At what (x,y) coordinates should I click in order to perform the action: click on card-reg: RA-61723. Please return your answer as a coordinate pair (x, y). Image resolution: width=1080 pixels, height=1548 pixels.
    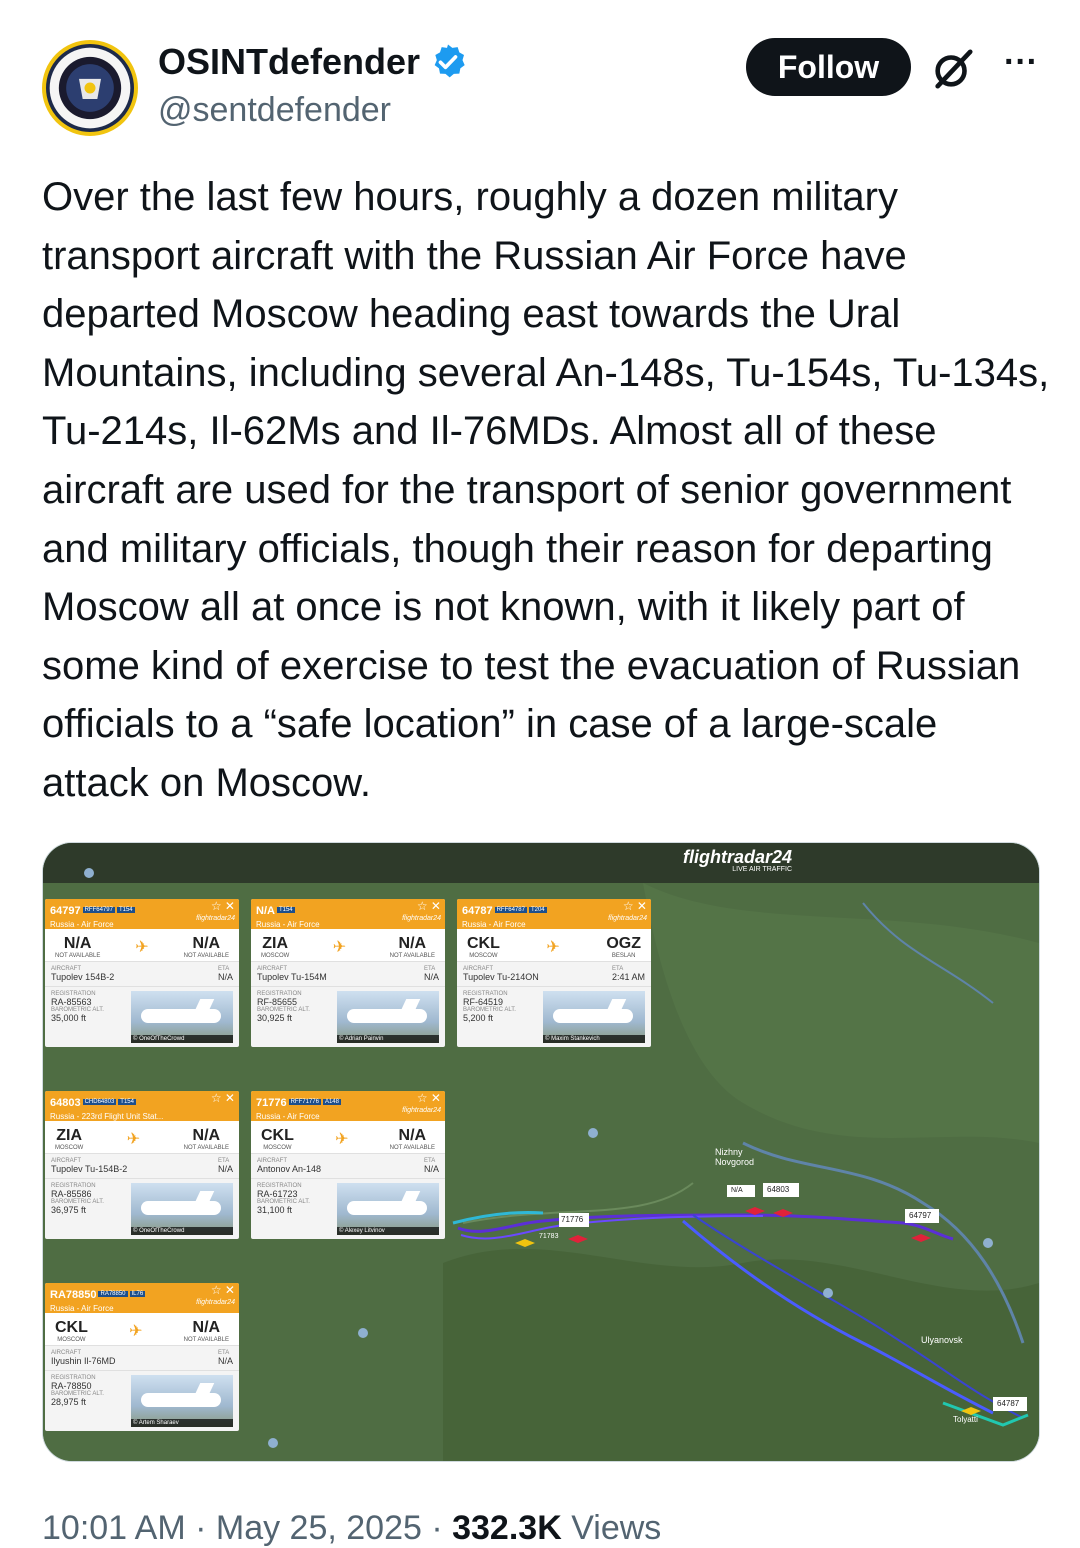
    Looking at the image, I should click on (277, 1194).